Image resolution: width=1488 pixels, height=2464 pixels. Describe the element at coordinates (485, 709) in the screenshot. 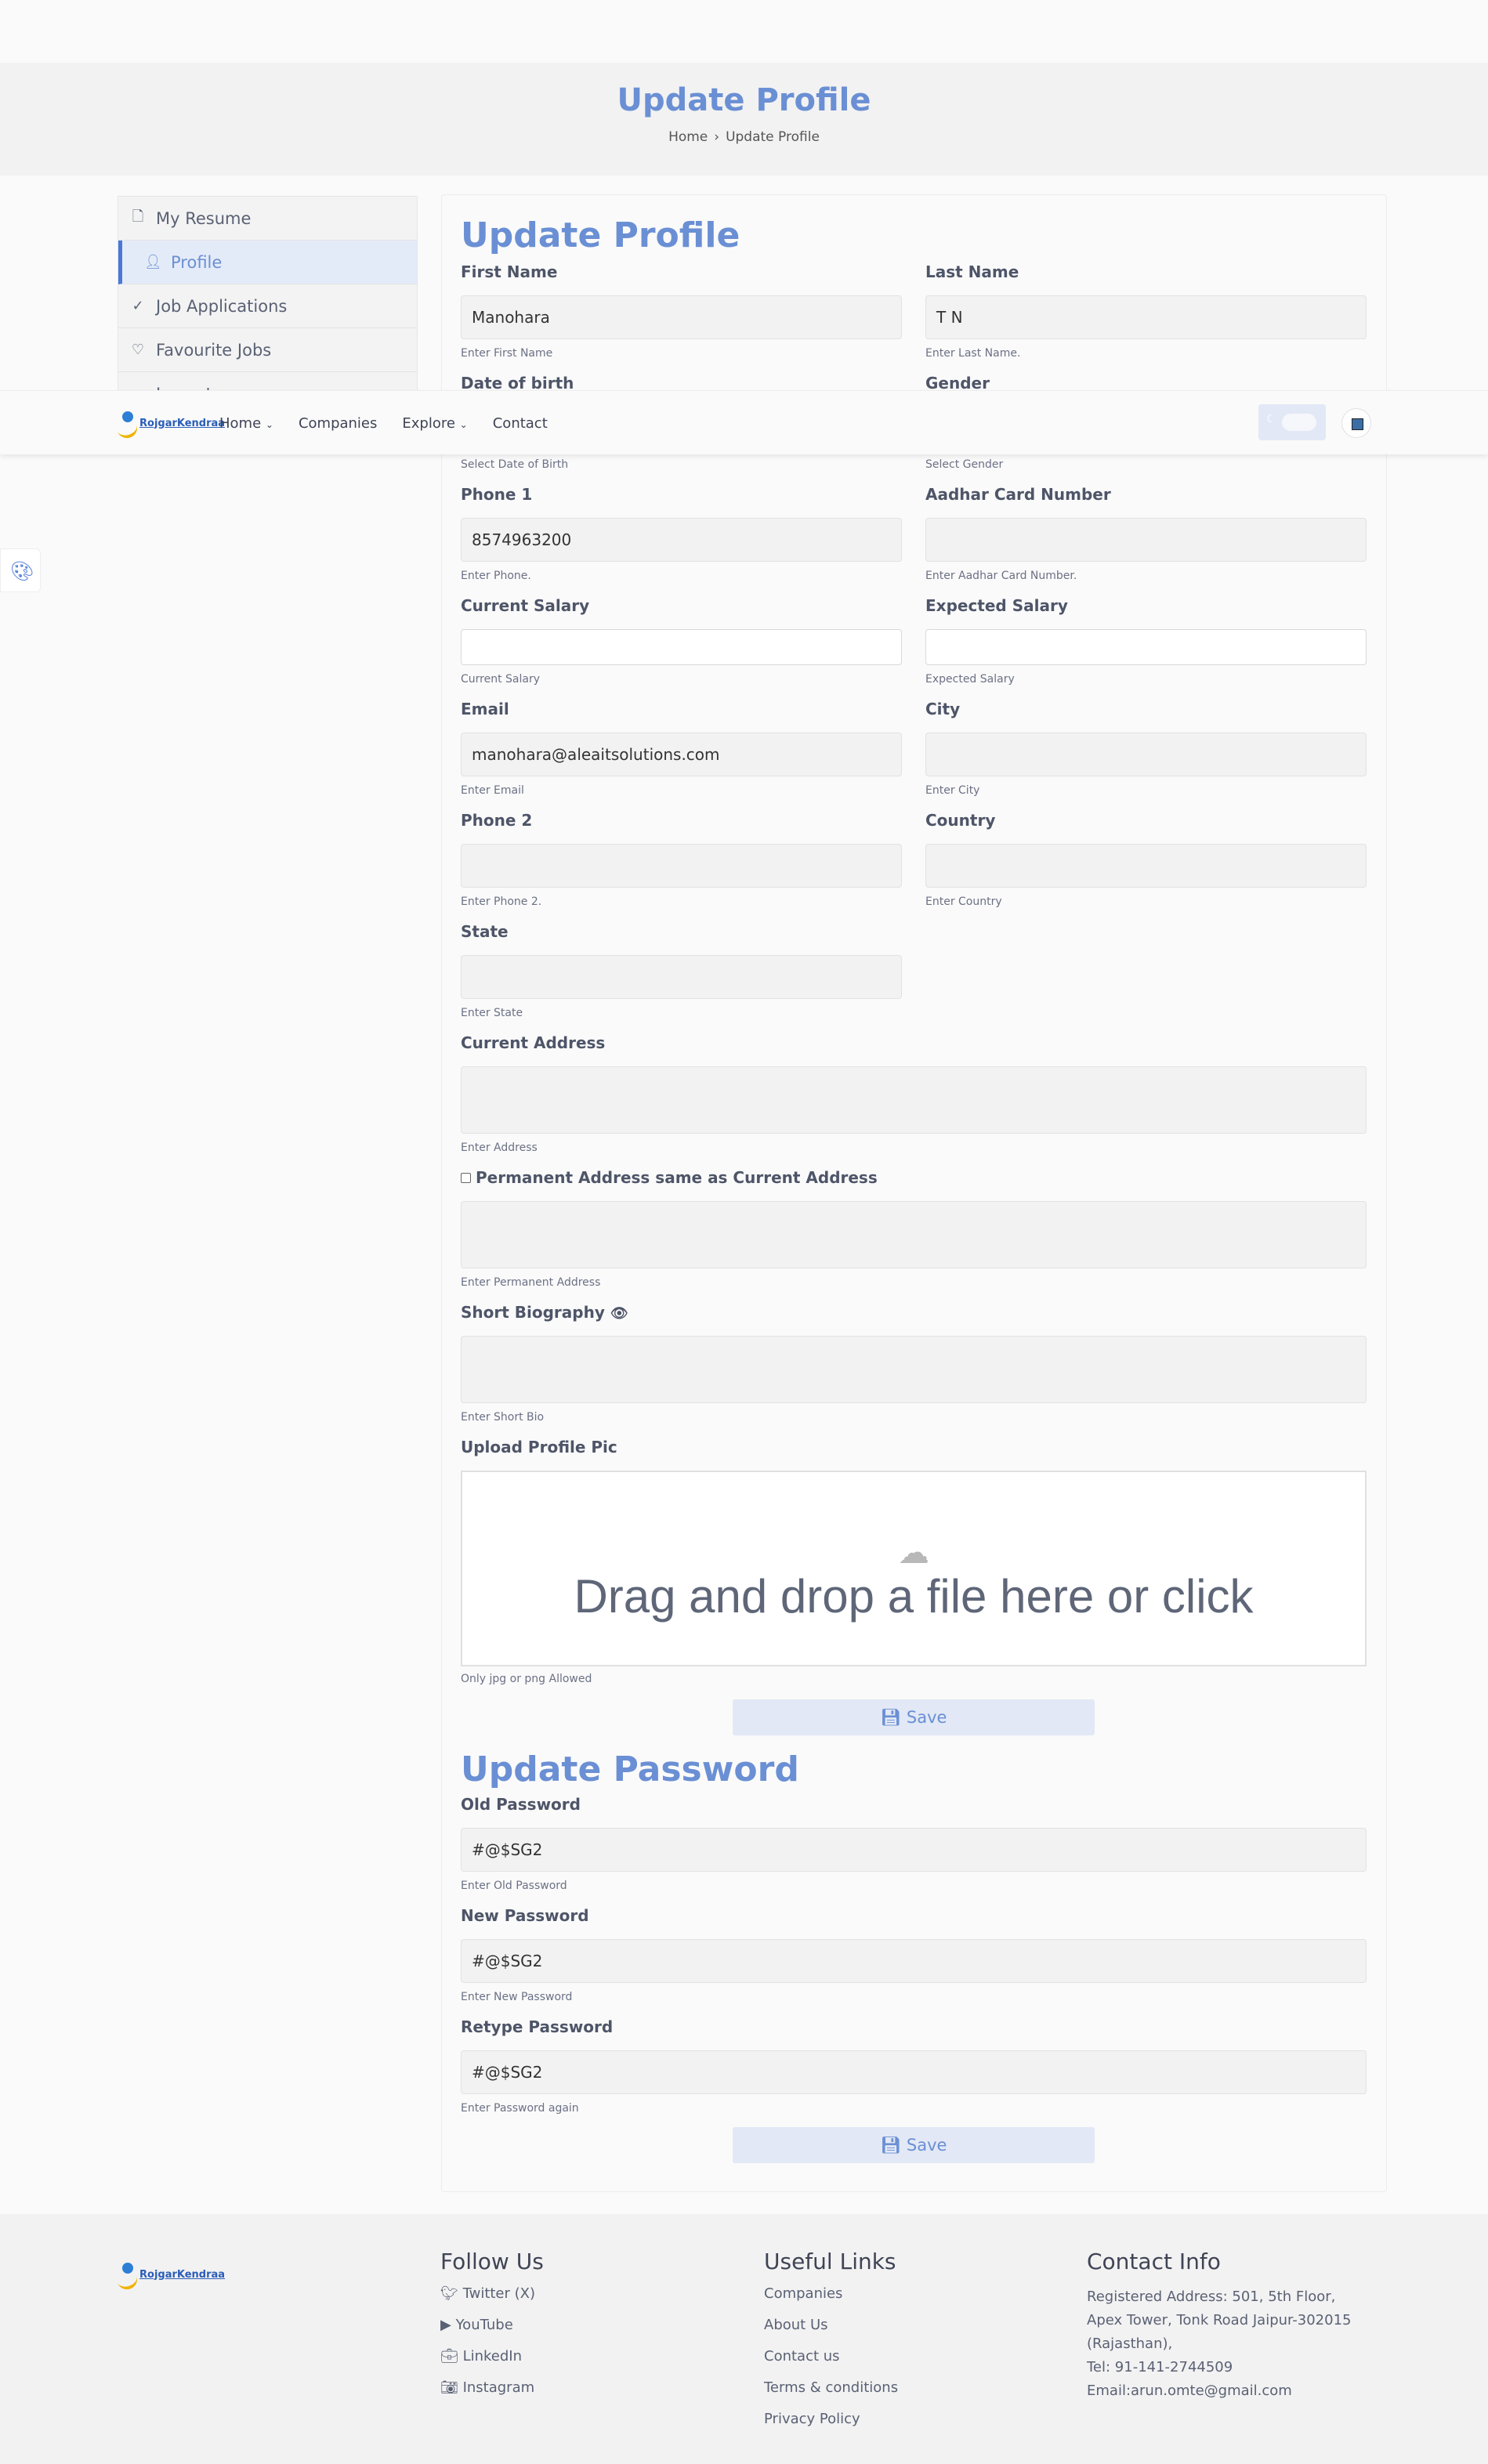

I see `email-label: Email` at that location.